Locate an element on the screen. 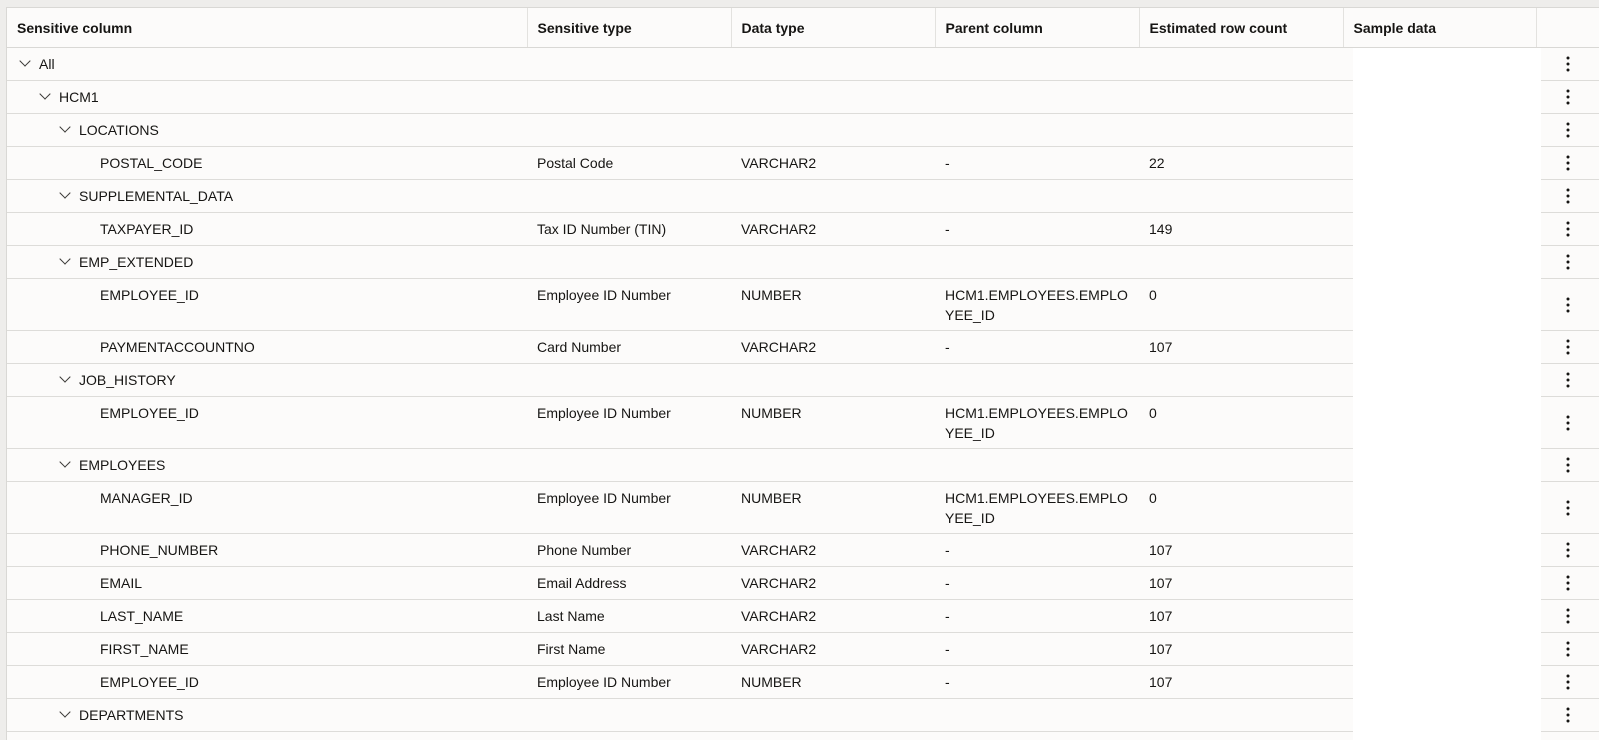 The image size is (1599, 740). table-row: LAST_NAME Last Name VARCHAR2 - 107 is located at coordinates (803, 616).